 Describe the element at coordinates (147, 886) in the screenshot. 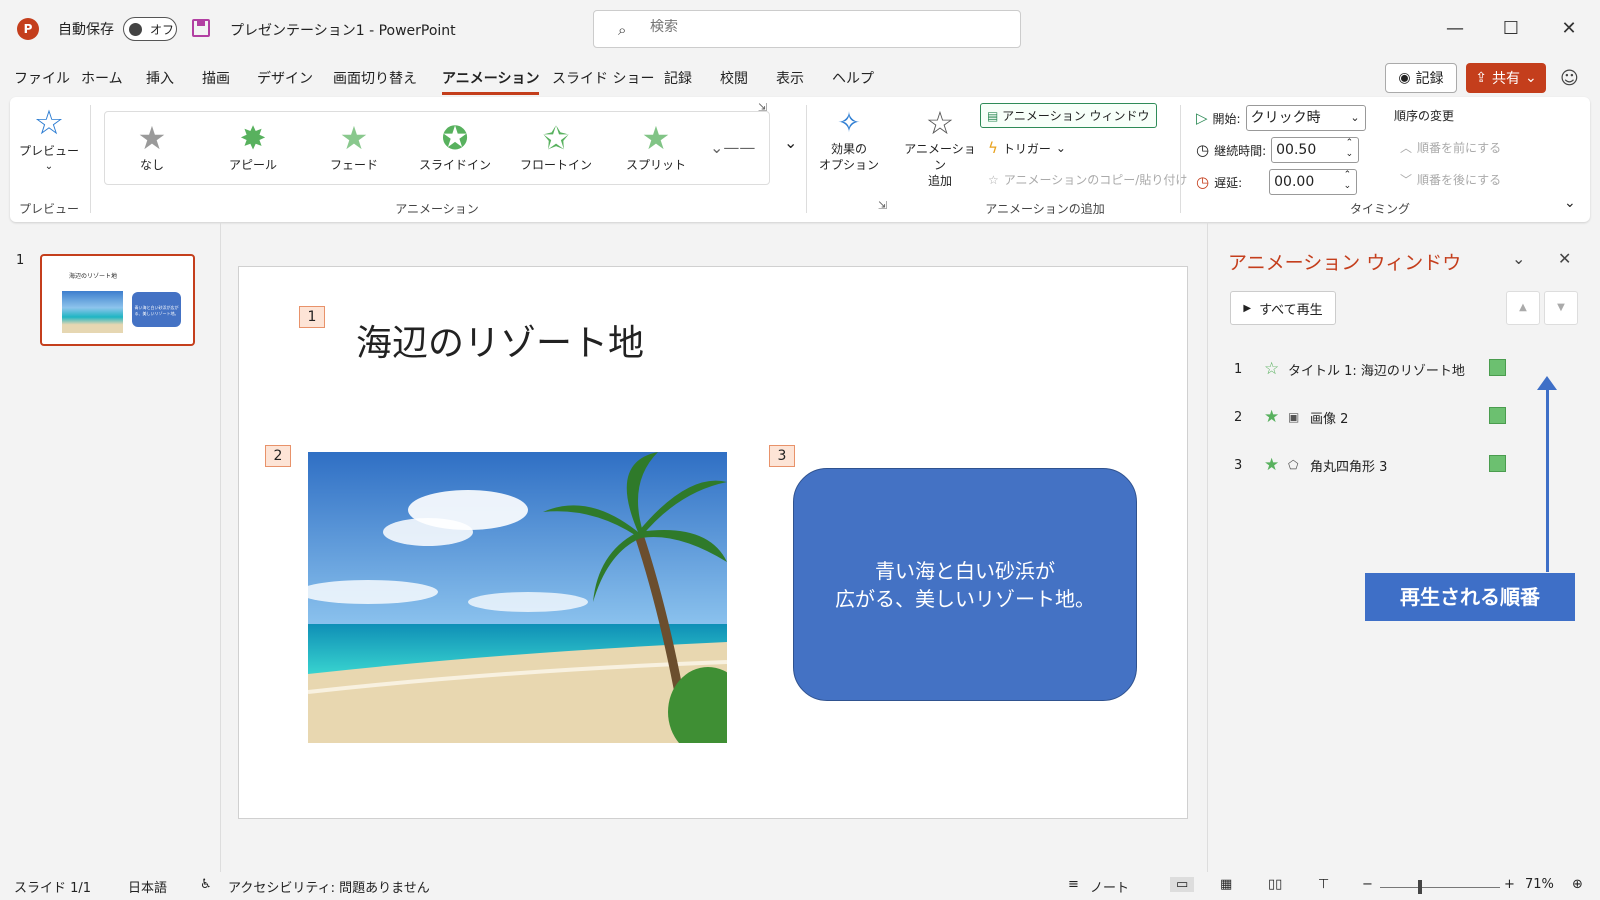

I see `language: 日本語` at that location.